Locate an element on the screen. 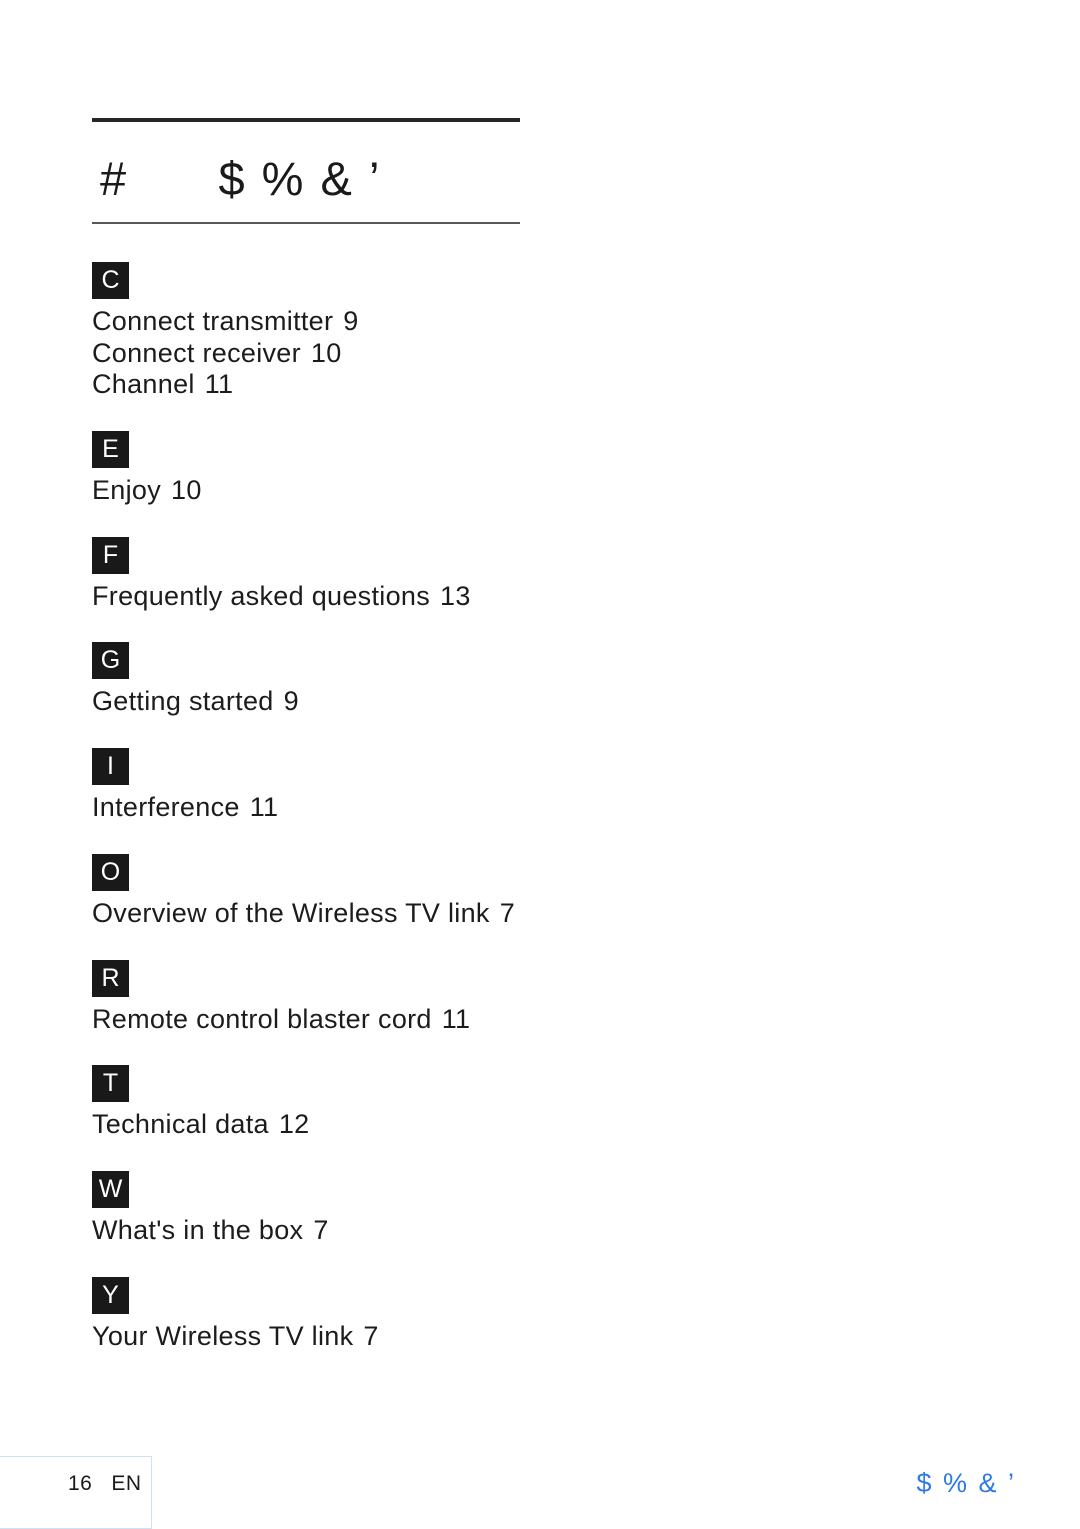 The image size is (1080, 1529). index-entry-title: Technical data is located at coordinates (180, 1124).